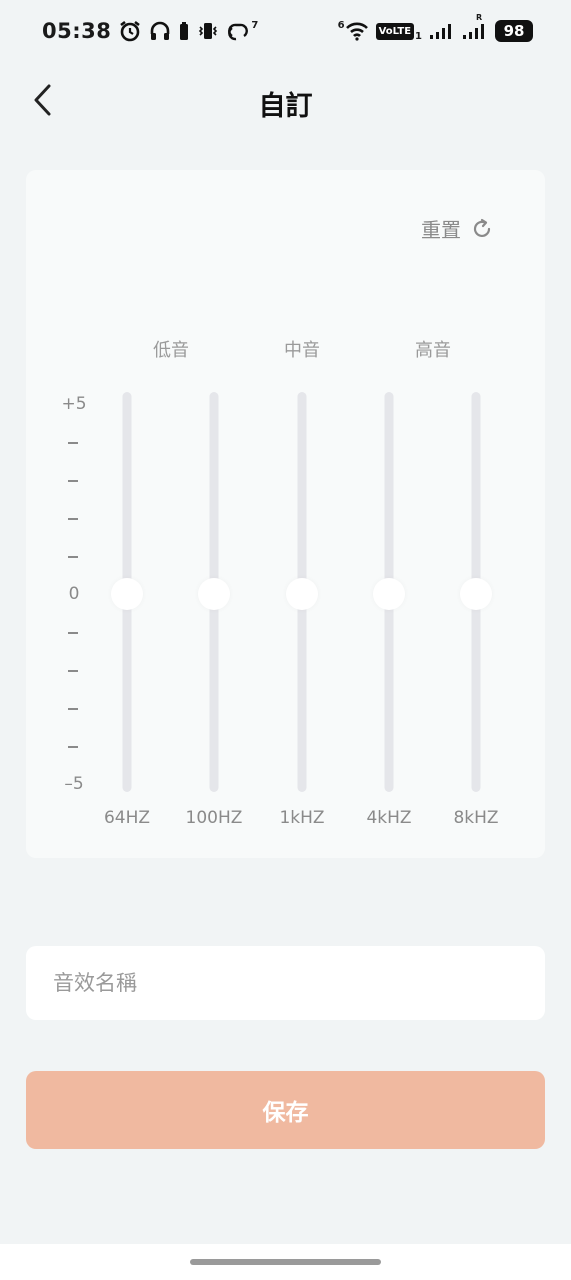 This screenshot has height=1280, width=571. I want to click on scale-label: +5, so click(74, 404).